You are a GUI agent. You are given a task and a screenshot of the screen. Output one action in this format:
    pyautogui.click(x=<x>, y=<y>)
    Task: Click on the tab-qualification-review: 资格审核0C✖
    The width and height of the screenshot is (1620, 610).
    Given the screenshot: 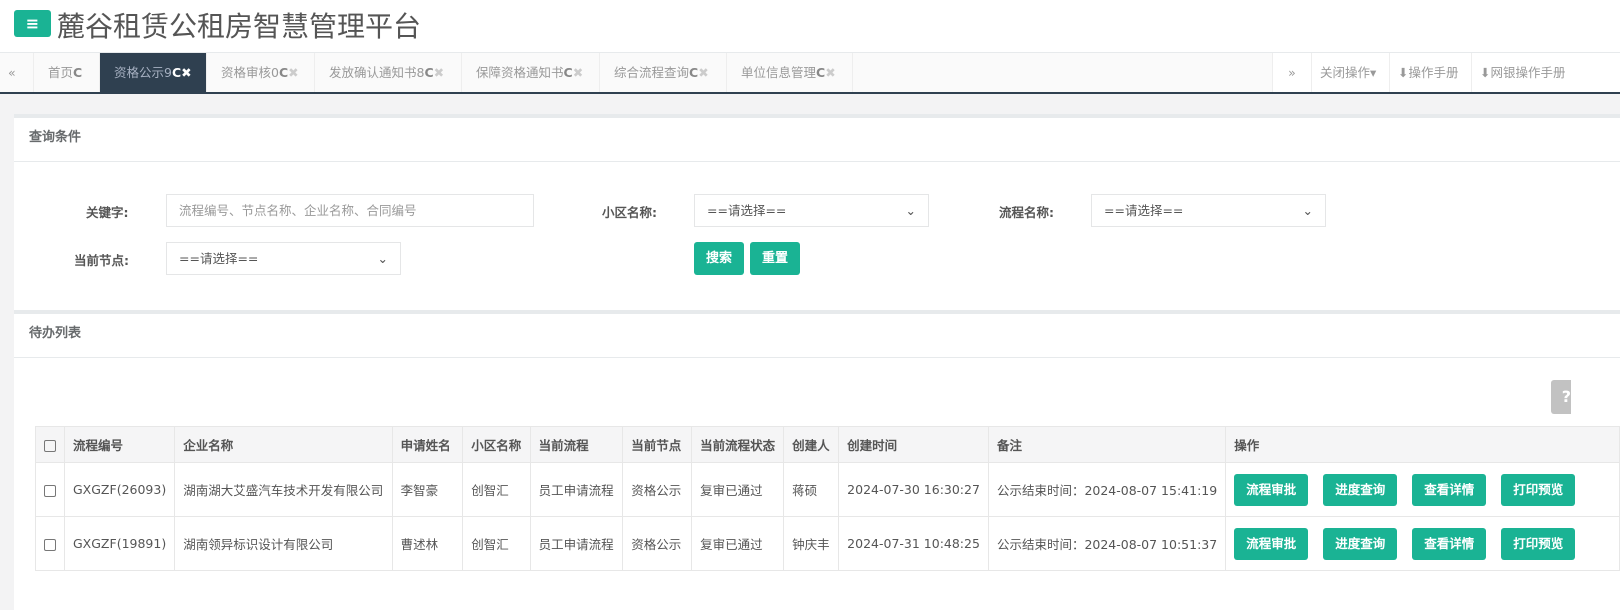 What is the action you would take?
    pyautogui.click(x=261, y=72)
    